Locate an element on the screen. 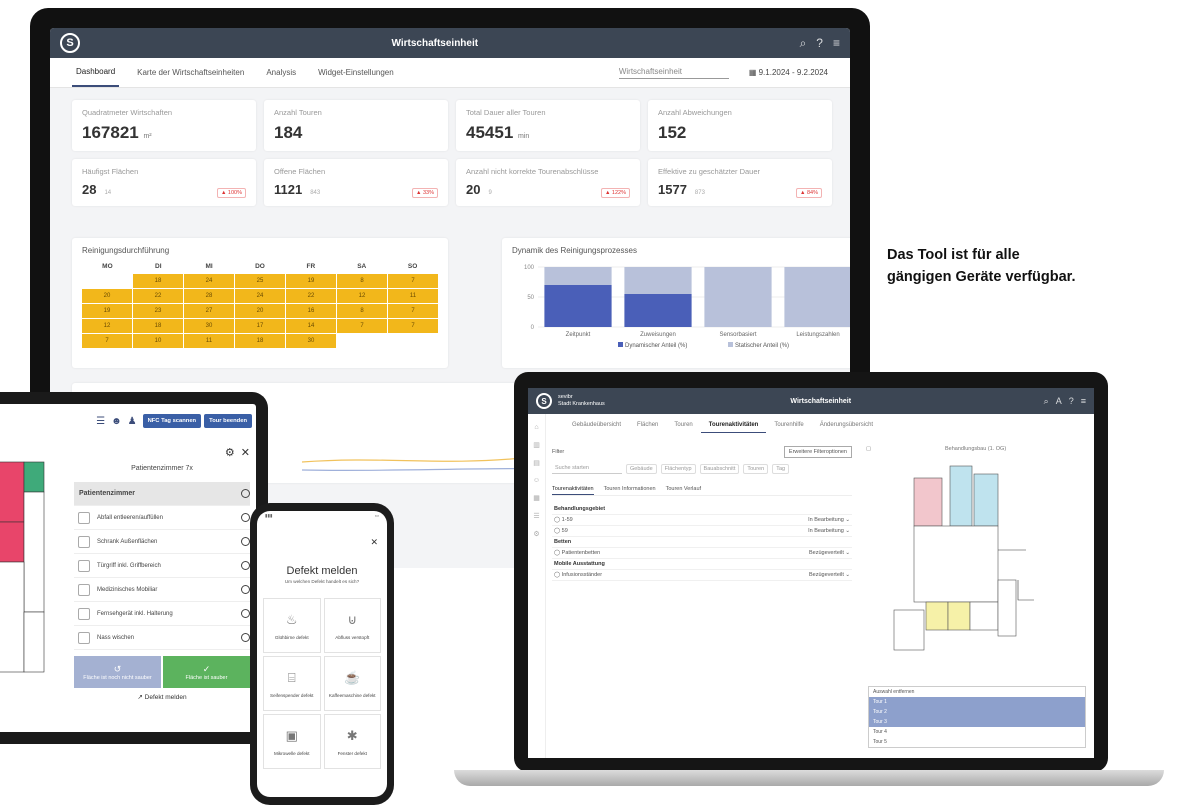 The width and height of the screenshot is (1177, 807). table-row: ◯ 1-59 In Bearbeitung ⌄ is located at coordinates (702, 520).